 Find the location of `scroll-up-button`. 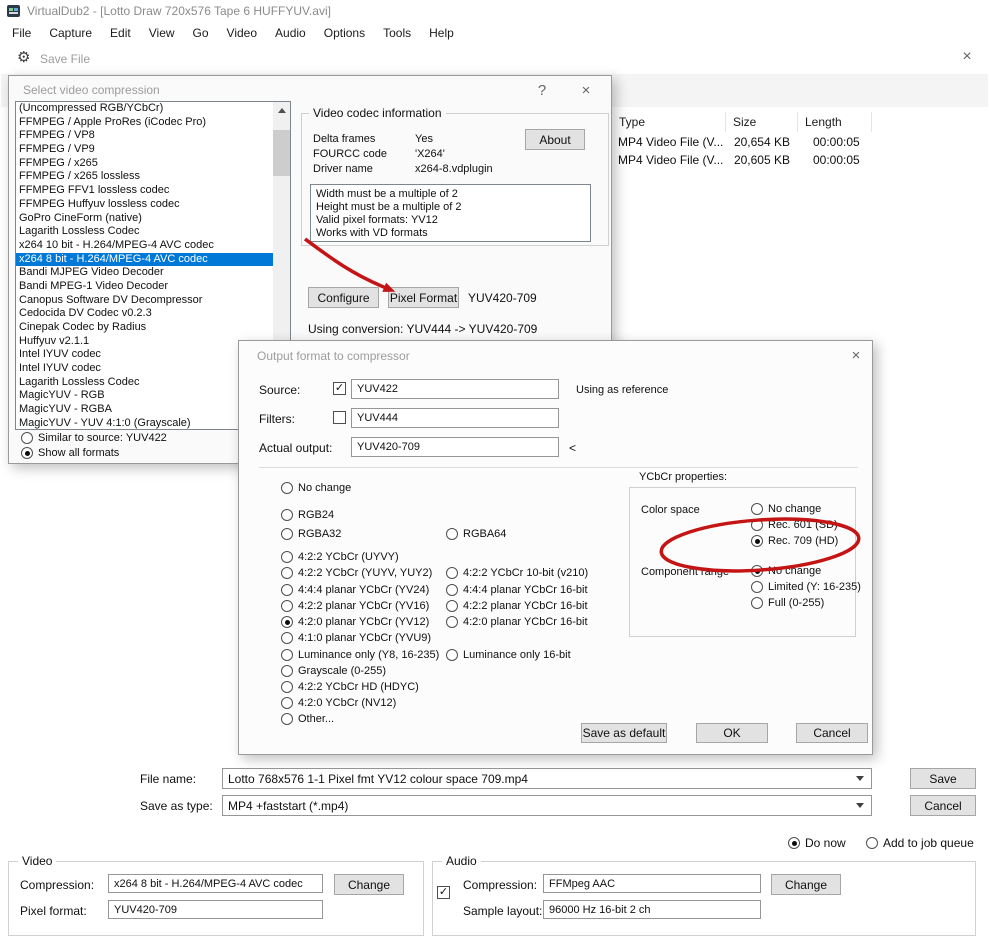

scroll-up-button is located at coordinates (281, 110).